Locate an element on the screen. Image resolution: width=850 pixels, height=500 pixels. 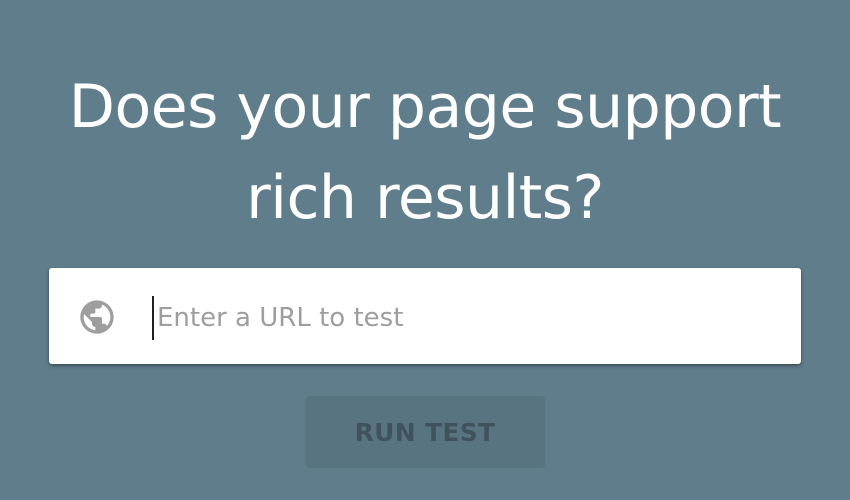
page-title-line-1: Does your page support is located at coordinates (425, 107).